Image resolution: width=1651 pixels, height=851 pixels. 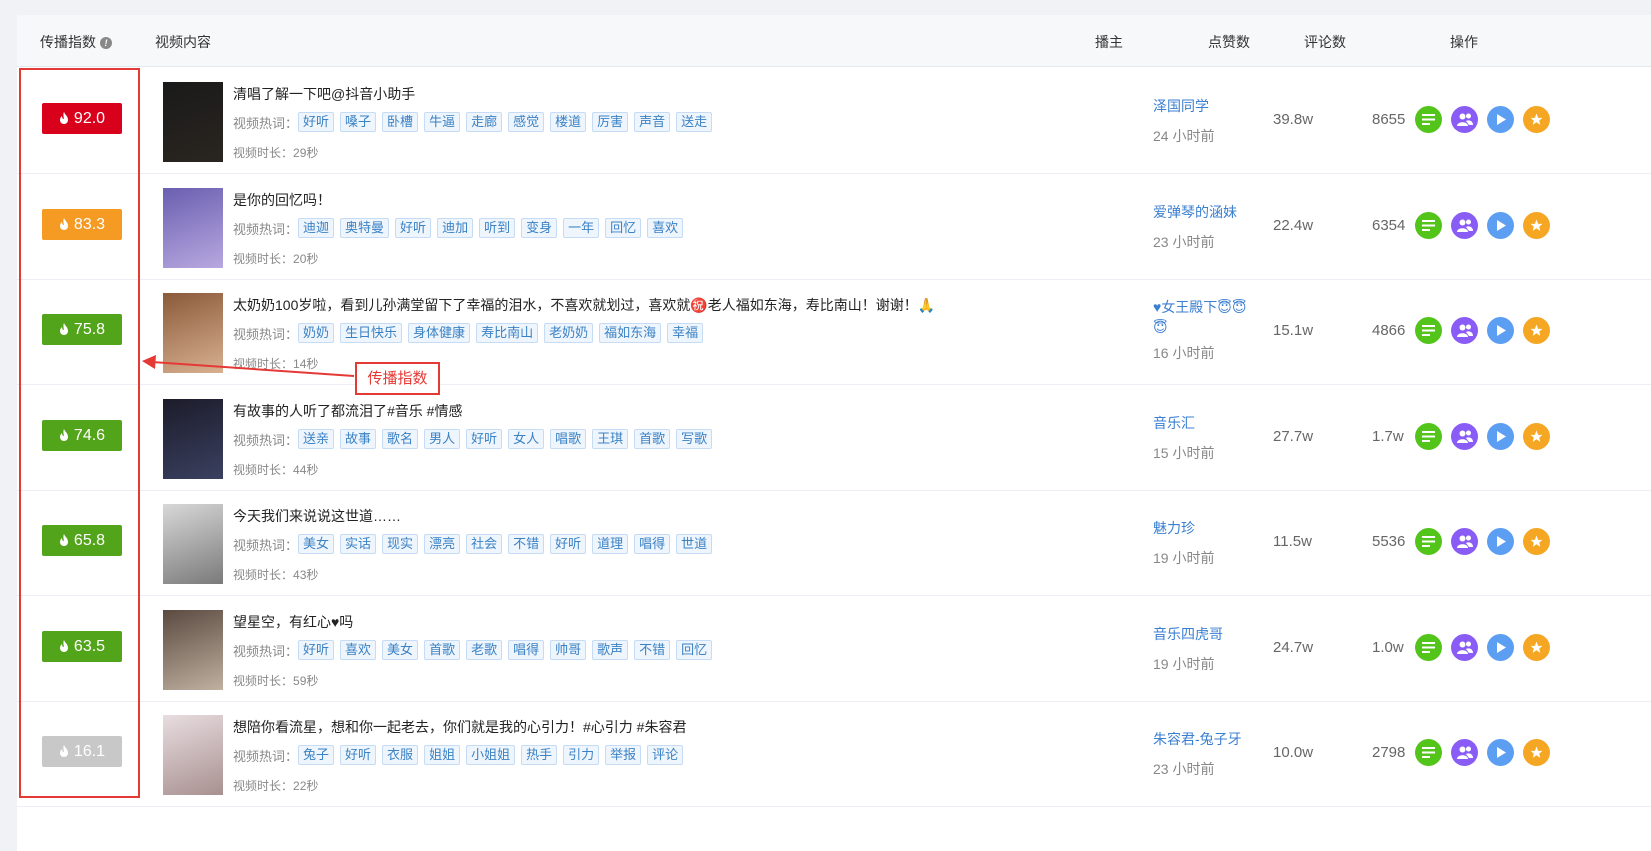 I want to click on hot-word-tag: 喜欢, so click(x=665, y=228).